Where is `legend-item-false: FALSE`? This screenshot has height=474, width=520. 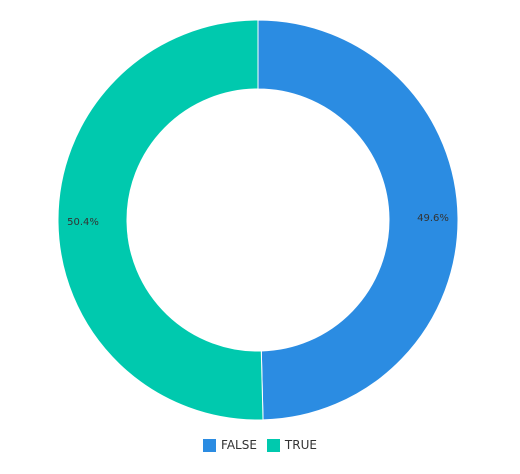 legend-item-false: FALSE is located at coordinates (230, 445).